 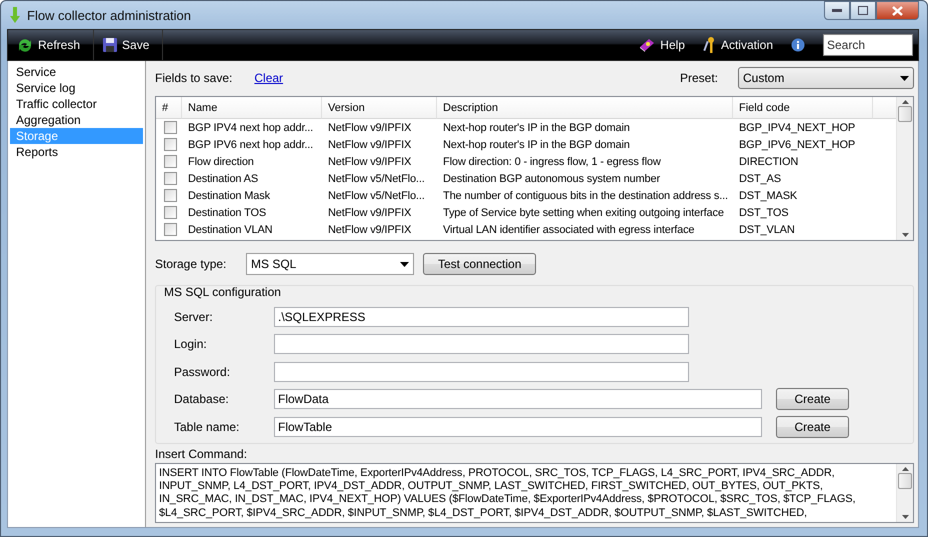 What do you see at coordinates (491, 487) in the screenshot?
I see `command-line: INPUT_SNMP, L4_DST_PORT, IPV4_DST_ADDR, OUTPUT_SNMP, LAST_SWITCHED, FIRST_SWITCHED, OUT_BYTES, OUT_PKTS,` at bounding box center [491, 487].